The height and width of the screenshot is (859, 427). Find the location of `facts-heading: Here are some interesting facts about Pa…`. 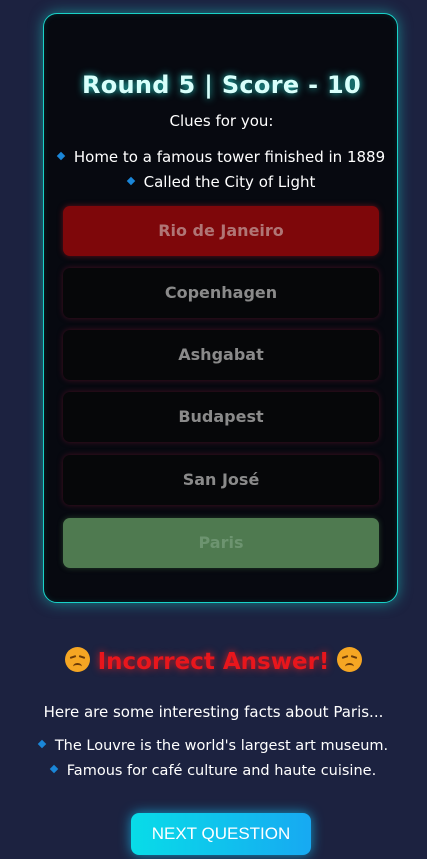

facts-heading: Here are some interesting facts about Pa… is located at coordinates (213, 712).